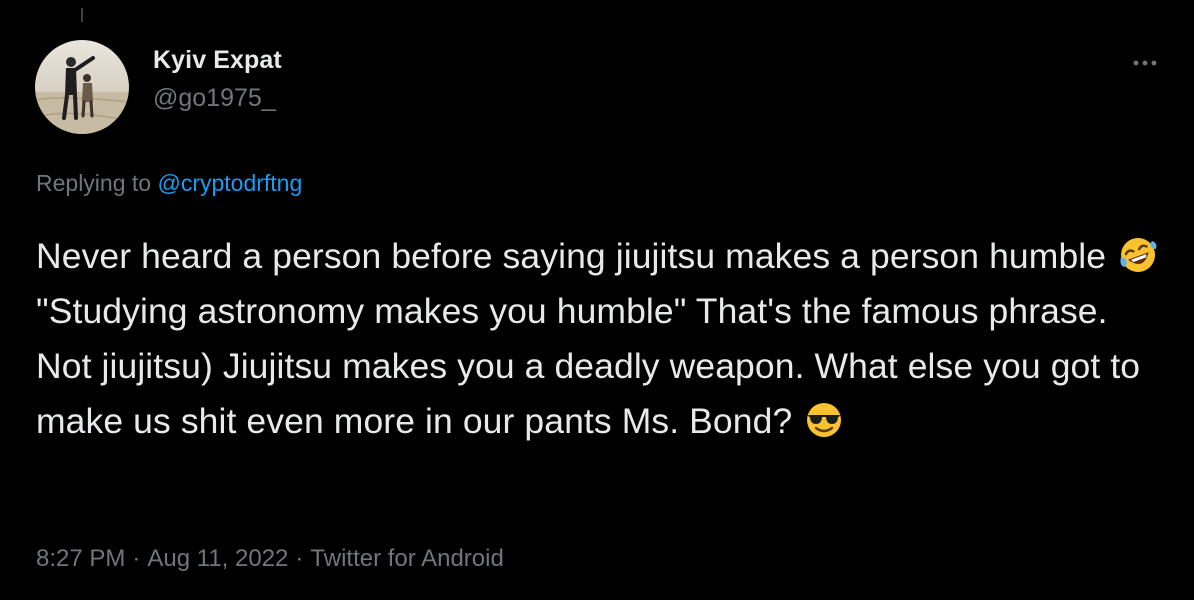 The image size is (1194, 600). I want to click on thread-connector-line, so click(82, 15).